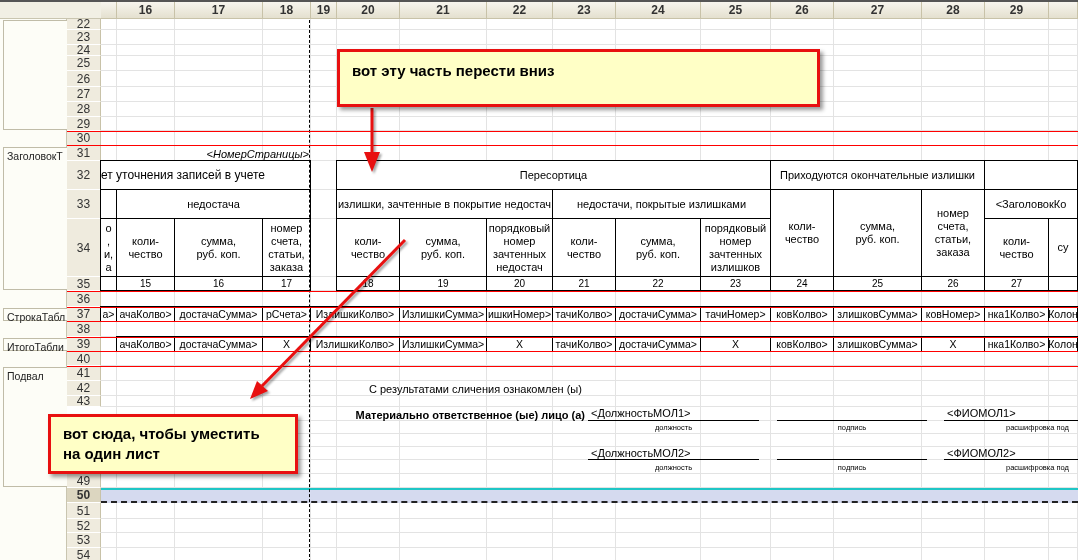 The image size is (1078, 560). I want to click on table-header-cell: Пересортица, so click(553, 175).